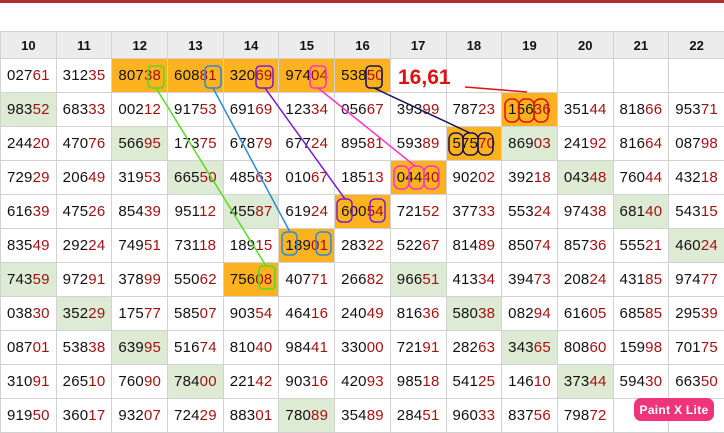 This screenshot has width=724, height=433. I want to click on grid-cell: 97291, so click(84, 280).